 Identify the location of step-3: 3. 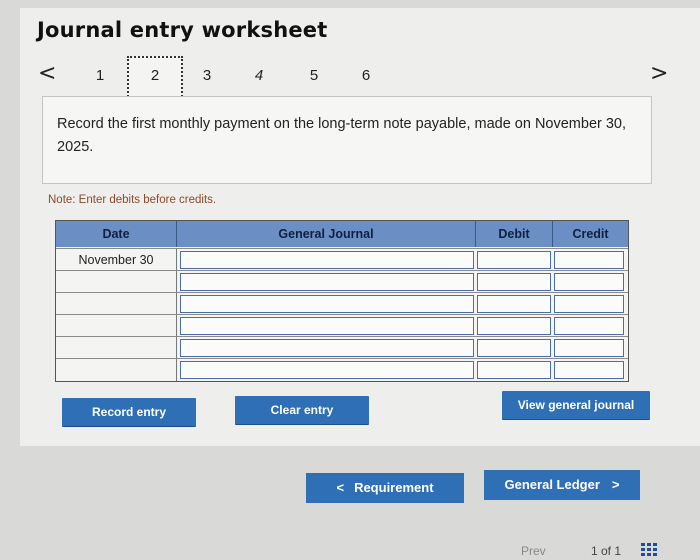
(207, 76).